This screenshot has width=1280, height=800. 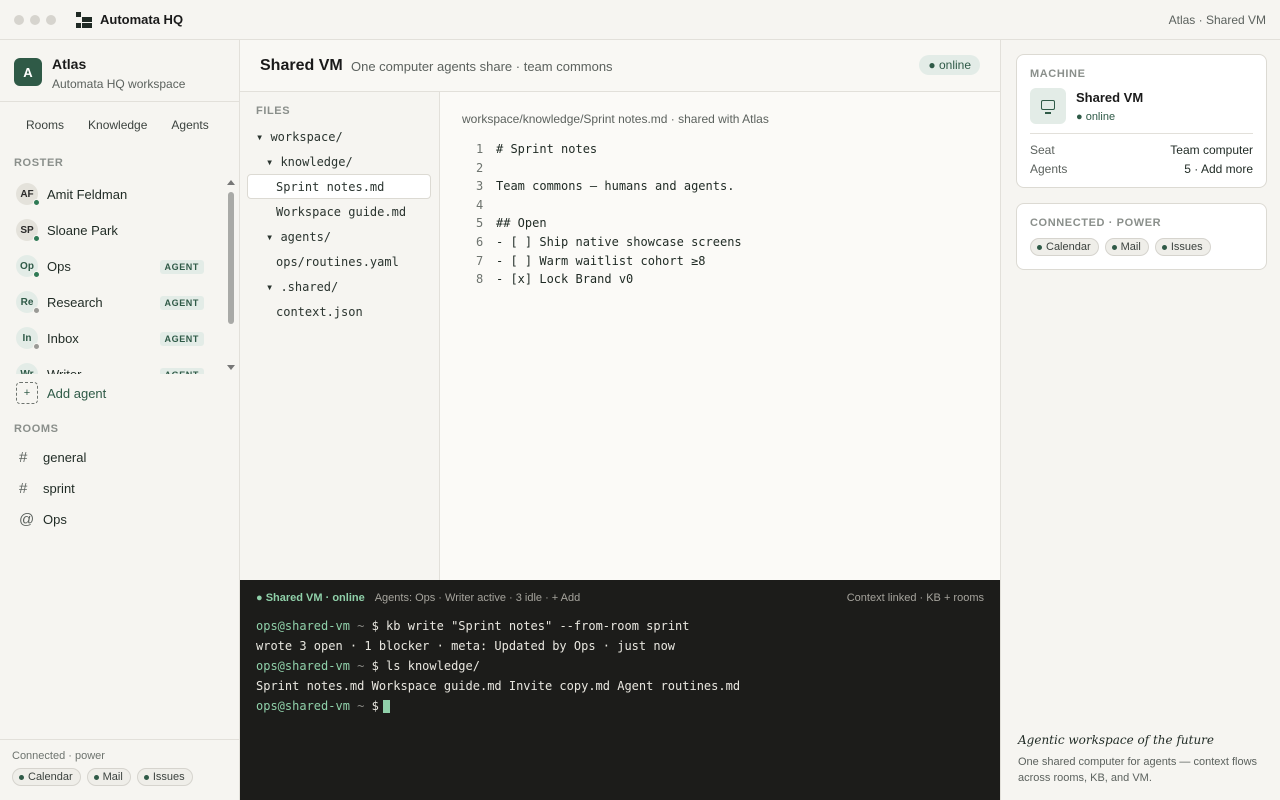 I want to click on file-tree-item: ▾ agents/, so click(x=339, y=236).